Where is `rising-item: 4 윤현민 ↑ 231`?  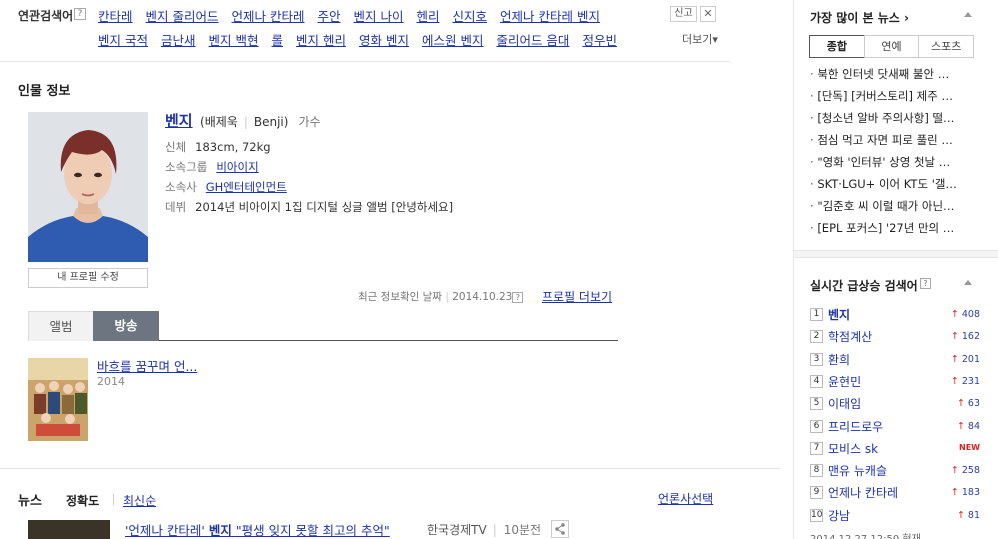
rising-item: 4 윤현민 ↑ 231 is located at coordinates (895, 382).